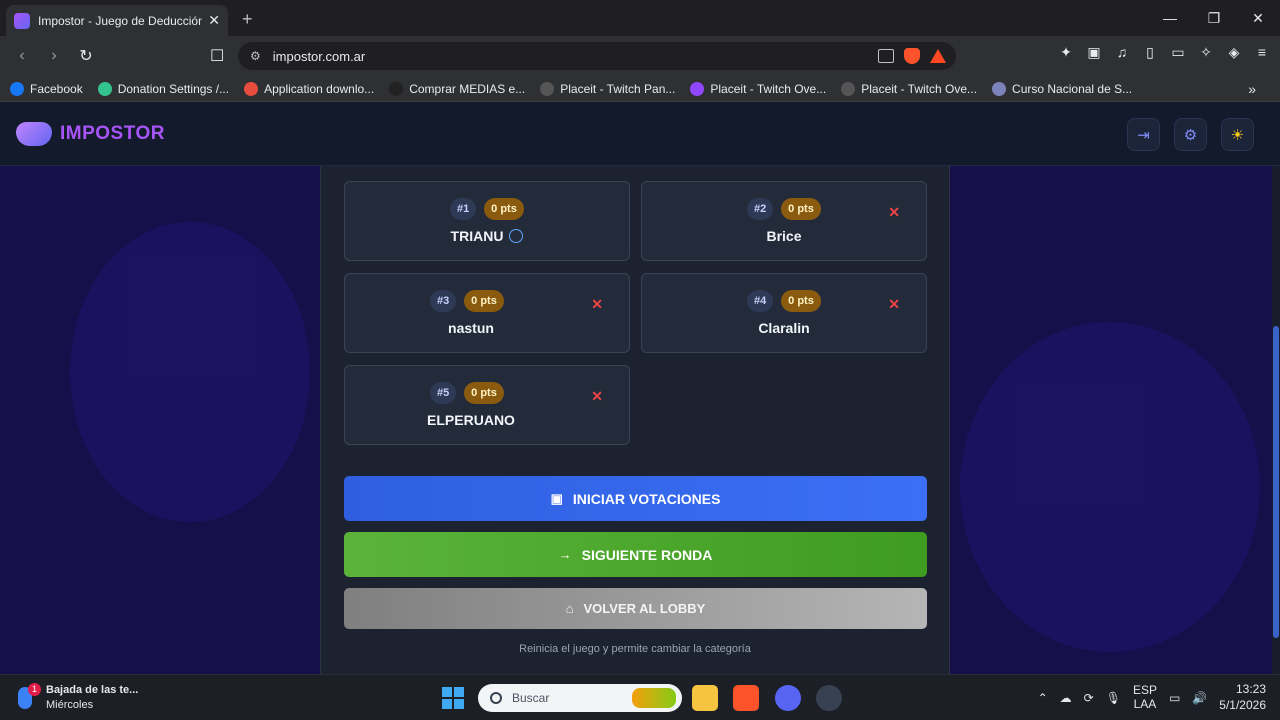 The width and height of the screenshot is (1280, 720). Describe the element at coordinates (705, 698) in the screenshot. I see `file-explorer-icon` at that location.